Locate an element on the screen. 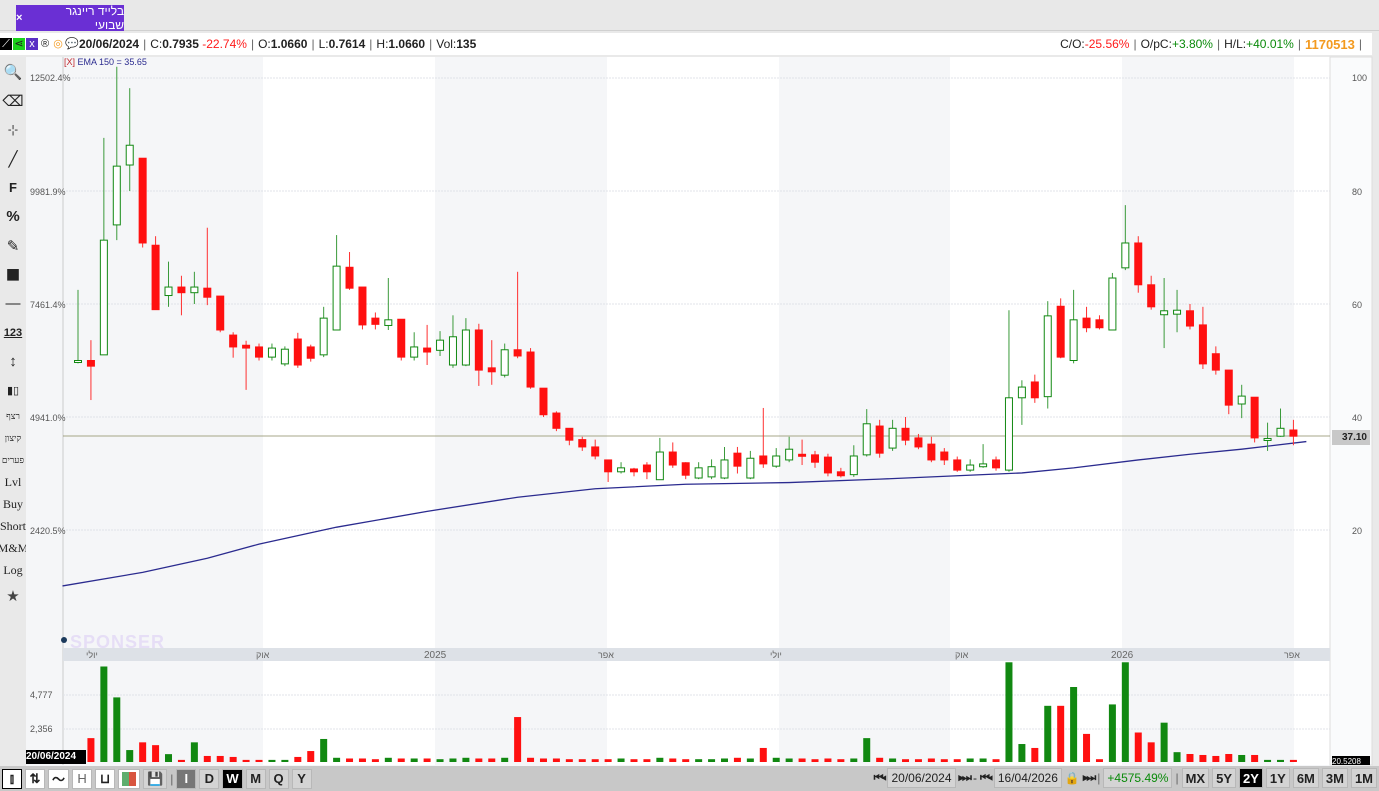 The image size is (1379, 791). range-max: MX is located at coordinates (1195, 778).